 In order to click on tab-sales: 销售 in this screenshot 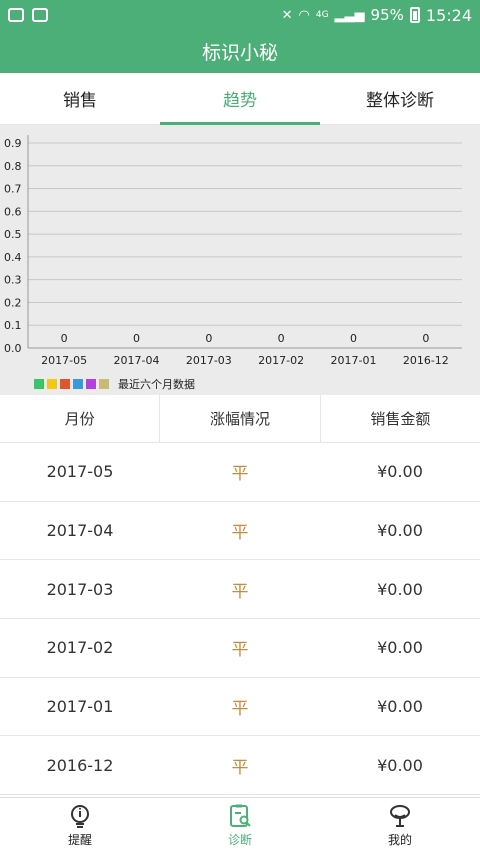, I will do `click(80, 98)`.